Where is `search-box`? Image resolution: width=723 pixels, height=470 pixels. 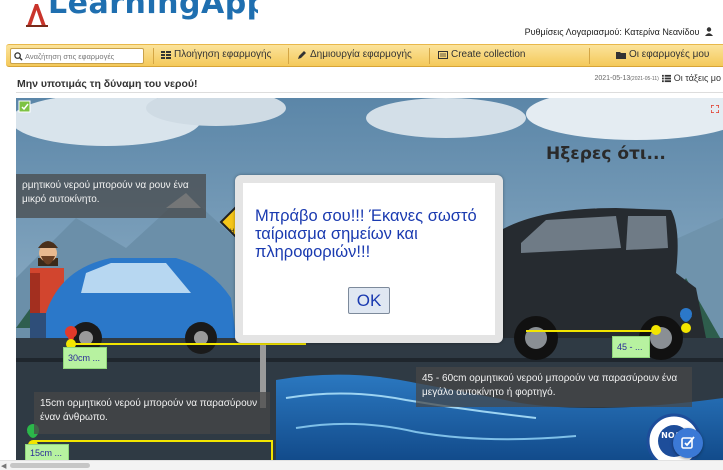 search-box is located at coordinates (77, 56).